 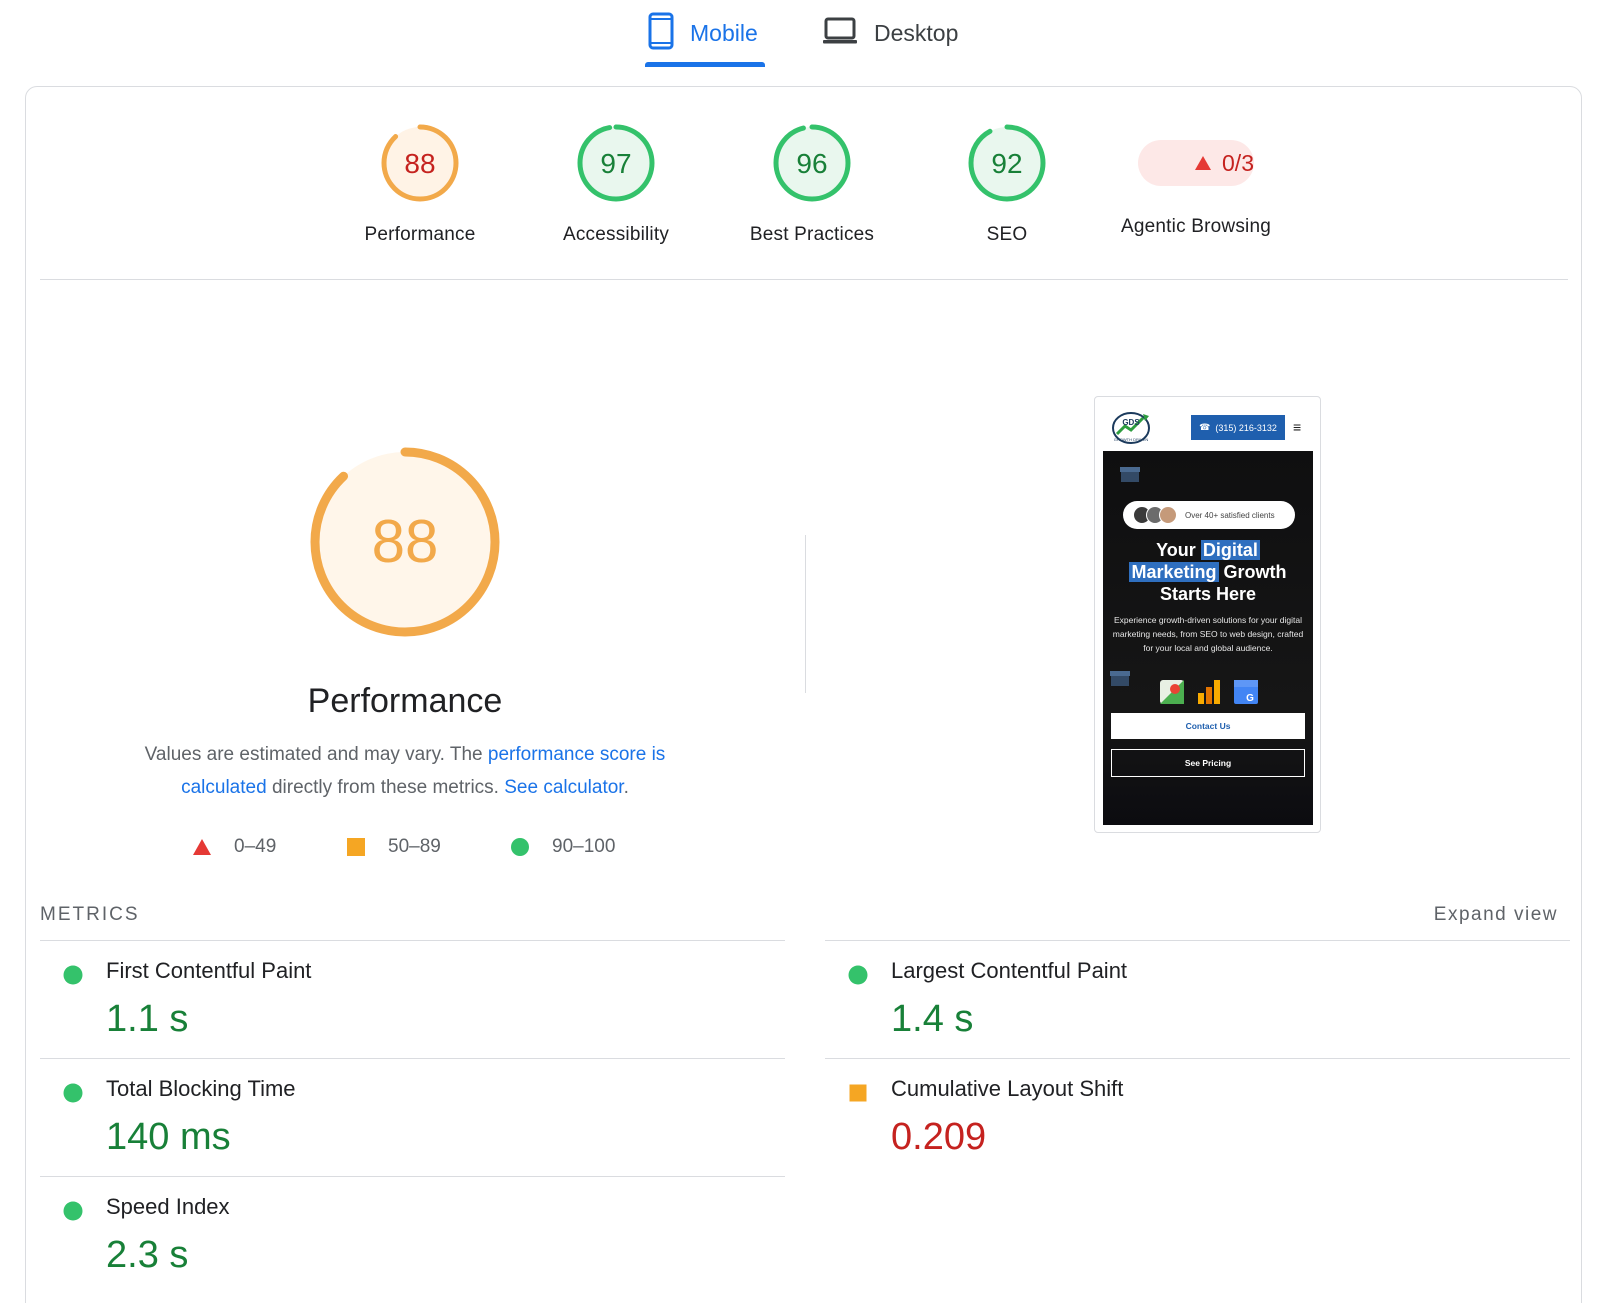 What do you see at coordinates (840, 33) in the screenshot?
I see `laptop-icon` at bounding box center [840, 33].